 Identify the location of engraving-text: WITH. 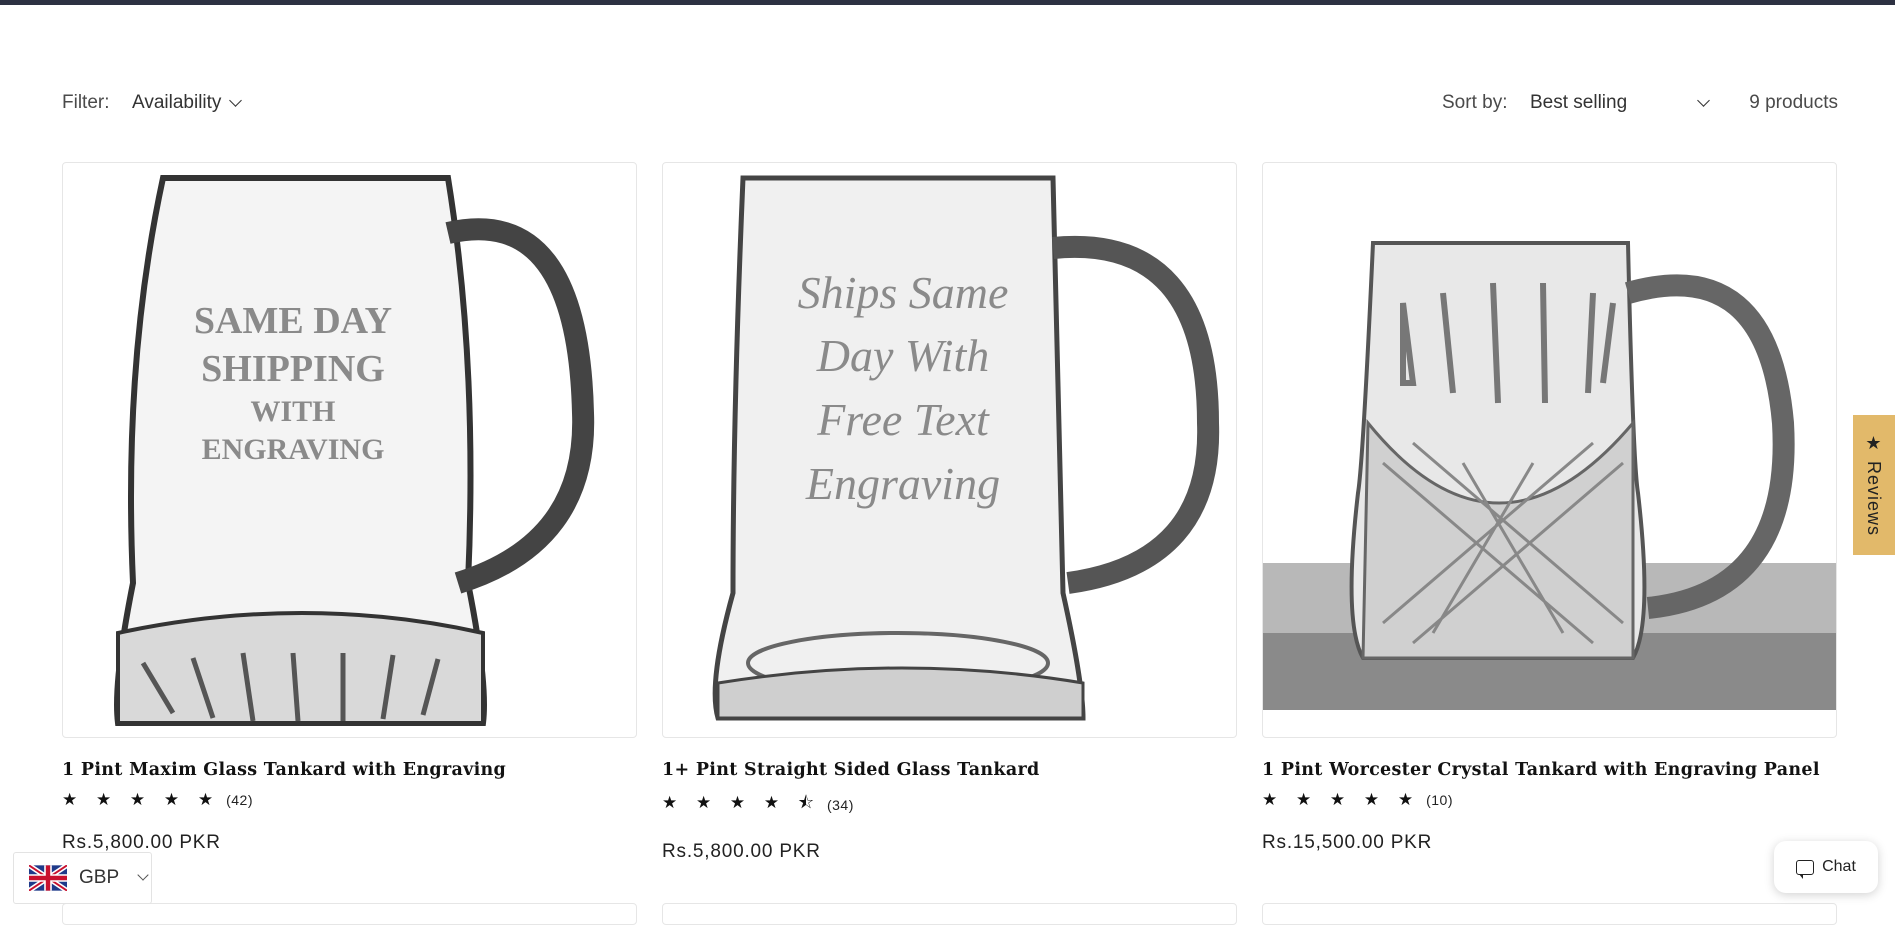
(292, 411).